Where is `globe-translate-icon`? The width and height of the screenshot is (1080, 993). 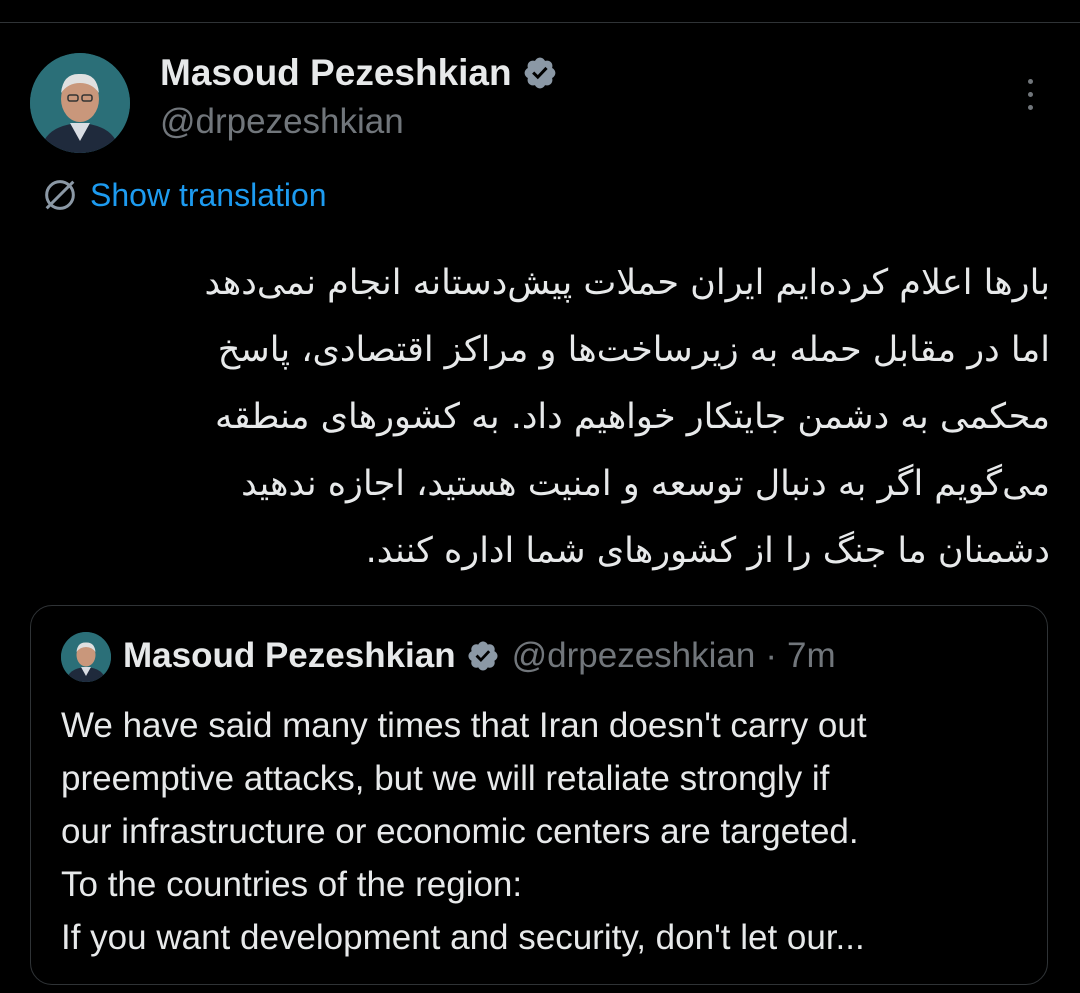 globe-translate-icon is located at coordinates (60, 195).